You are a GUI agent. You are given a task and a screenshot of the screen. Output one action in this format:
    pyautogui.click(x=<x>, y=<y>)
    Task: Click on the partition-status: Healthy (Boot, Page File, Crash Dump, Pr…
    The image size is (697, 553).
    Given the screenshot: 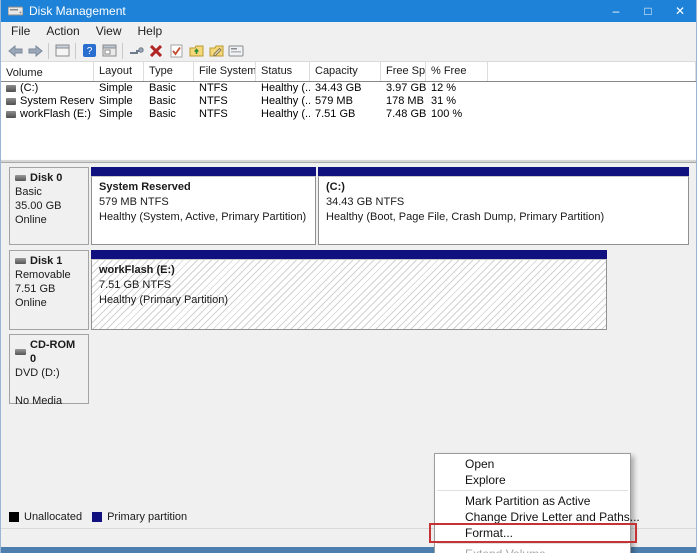 What is the action you would take?
    pyautogui.click(x=465, y=217)
    